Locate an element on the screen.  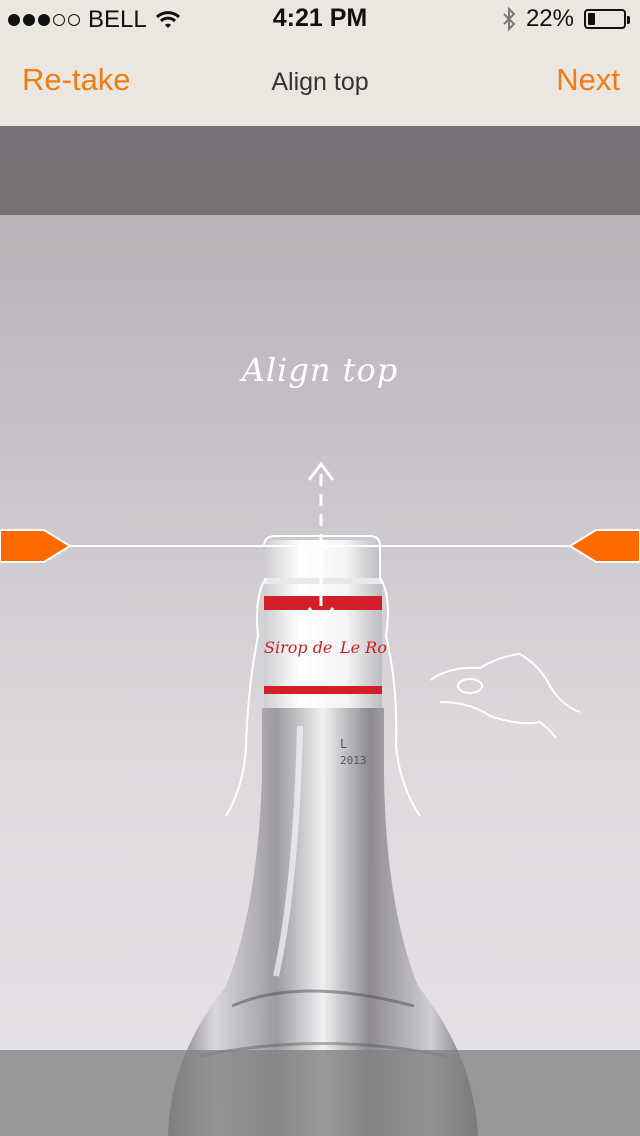
top-shade is located at coordinates (320, 170).